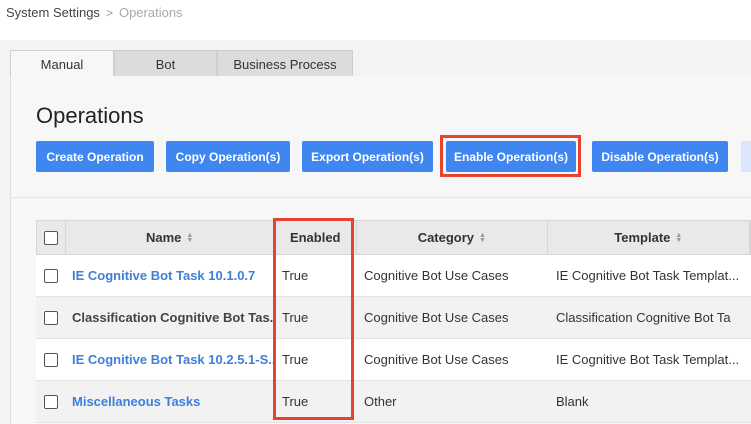  What do you see at coordinates (95, 156) in the screenshot?
I see `create-operation-button: Create Operation` at bounding box center [95, 156].